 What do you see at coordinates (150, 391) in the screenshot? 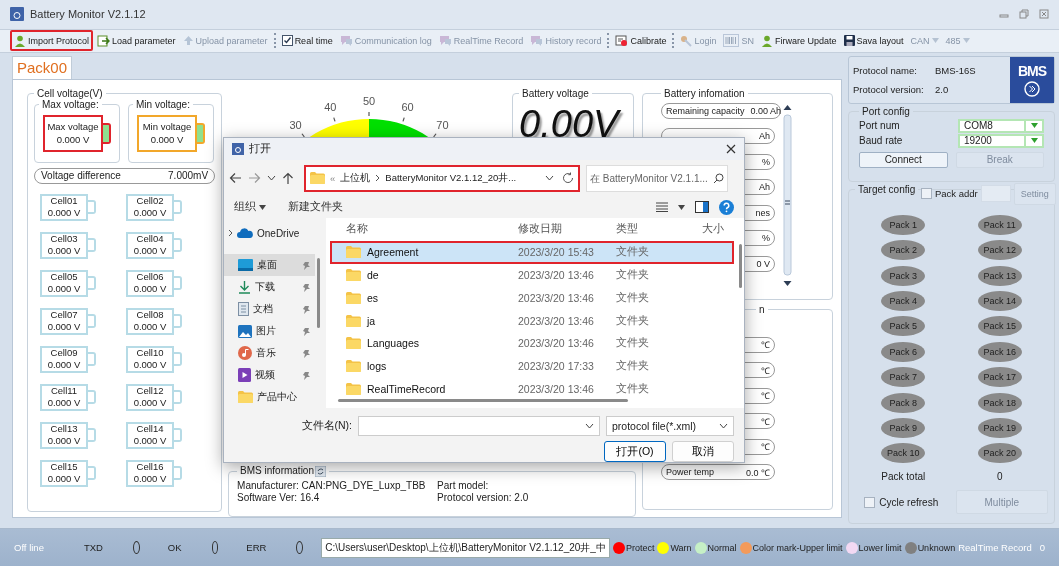
I see `cell-name: Cell12` at bounding box center [150, 391].